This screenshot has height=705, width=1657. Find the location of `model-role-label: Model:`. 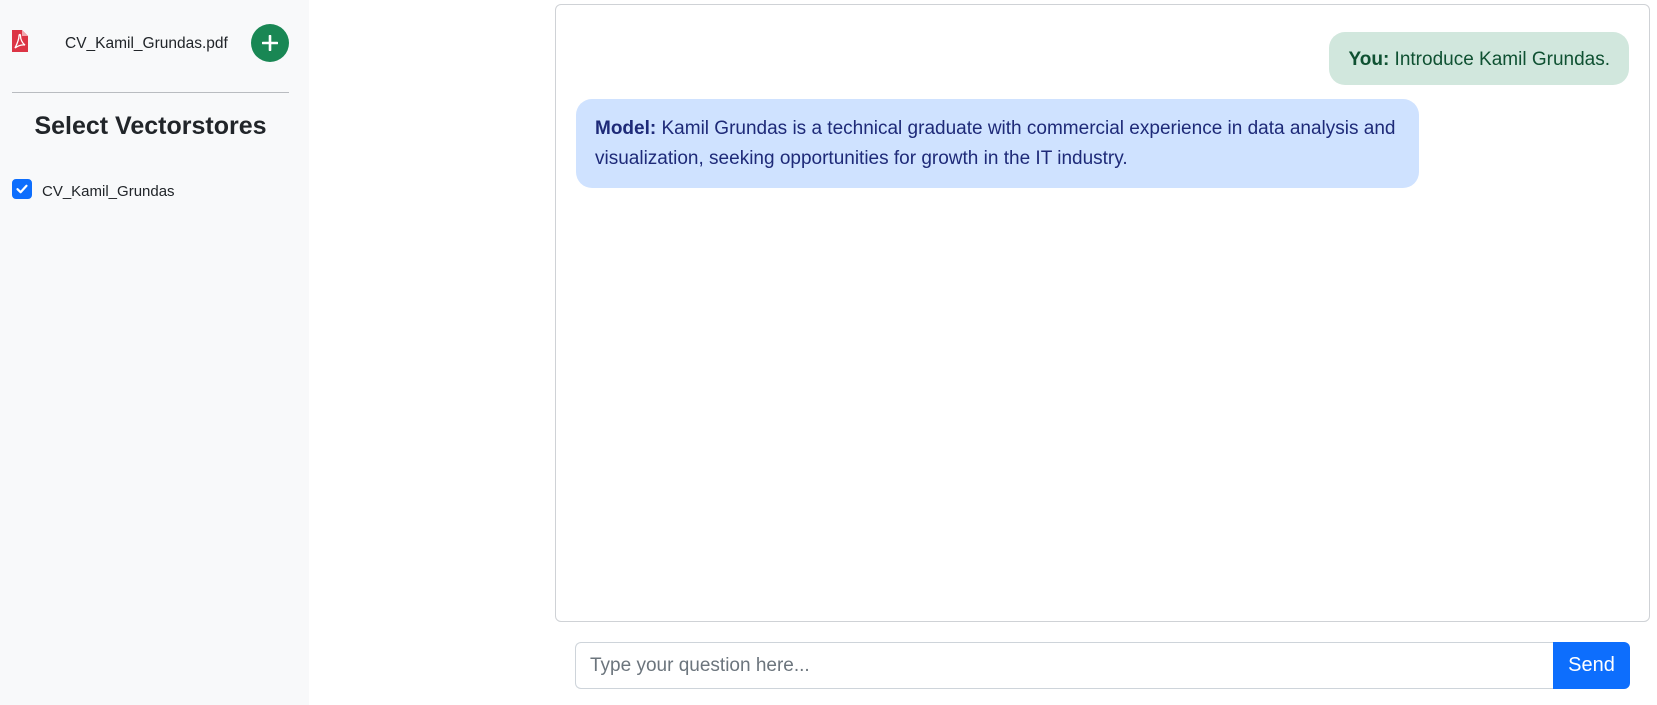

model-role-label: Model: is located at coordinates (626, 128).